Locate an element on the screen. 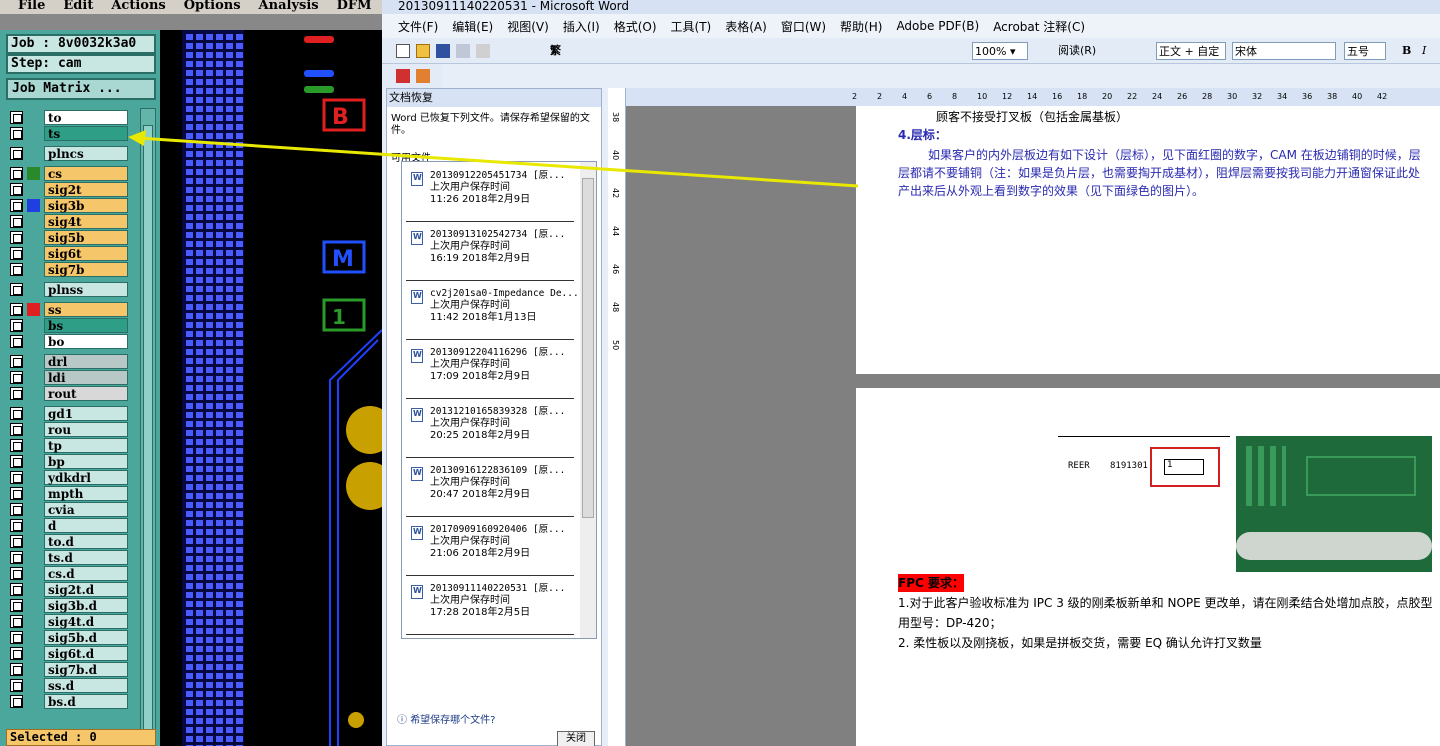 This screenshot has width=1440, height=746. zoom-select: 100% ▾ is located at coordinates (1000, 51).